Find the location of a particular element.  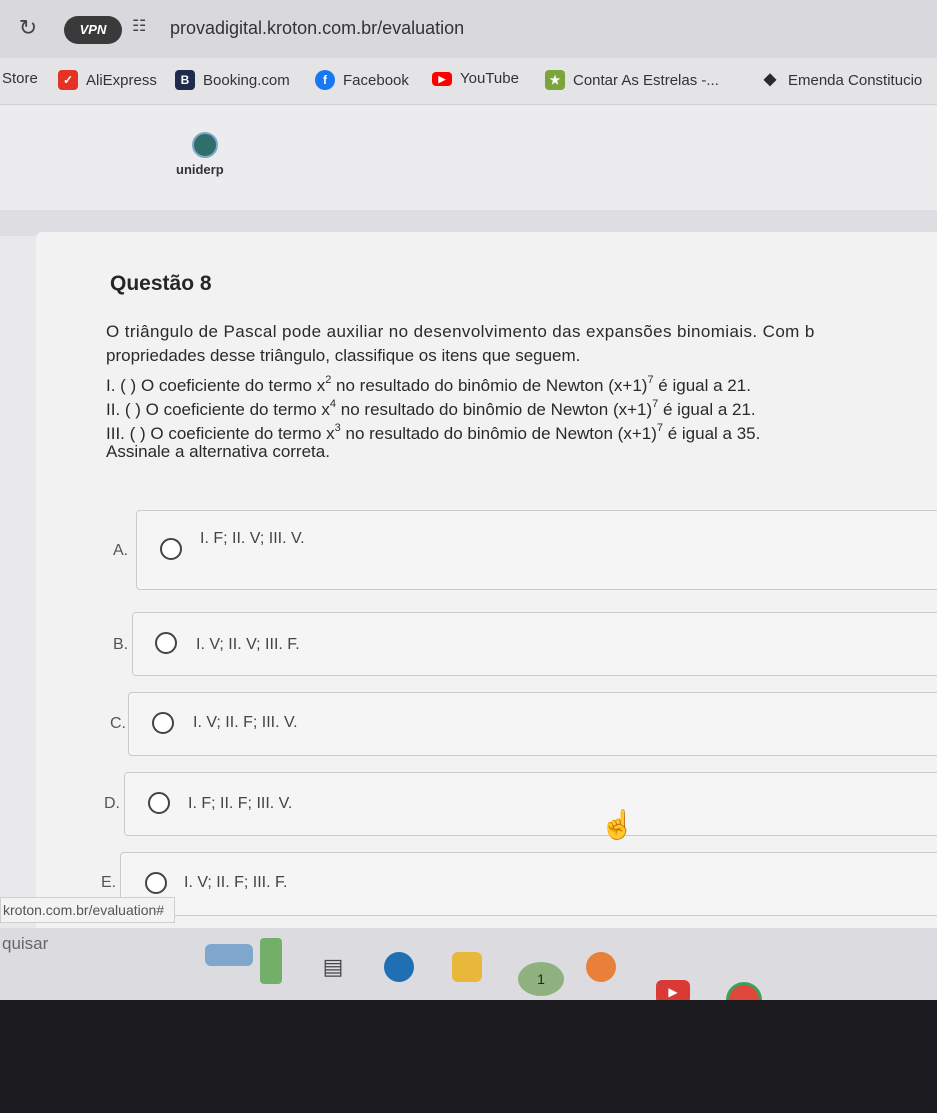

option-a is located at coordinates (536, 550).